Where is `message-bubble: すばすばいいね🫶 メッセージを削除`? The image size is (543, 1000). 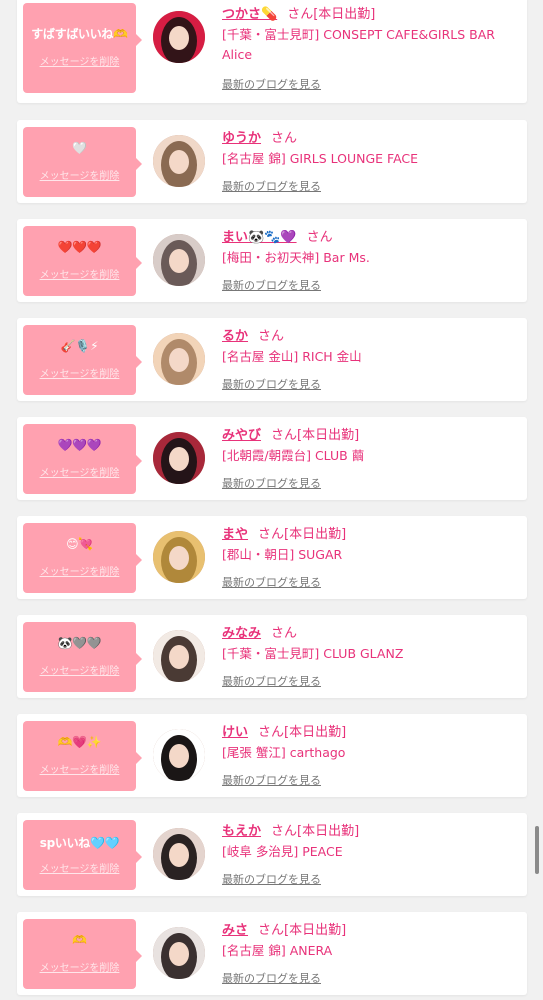
message-bubble: すばすばいいね🫶 メッセージを削除 is located at coordinates (82, 48).